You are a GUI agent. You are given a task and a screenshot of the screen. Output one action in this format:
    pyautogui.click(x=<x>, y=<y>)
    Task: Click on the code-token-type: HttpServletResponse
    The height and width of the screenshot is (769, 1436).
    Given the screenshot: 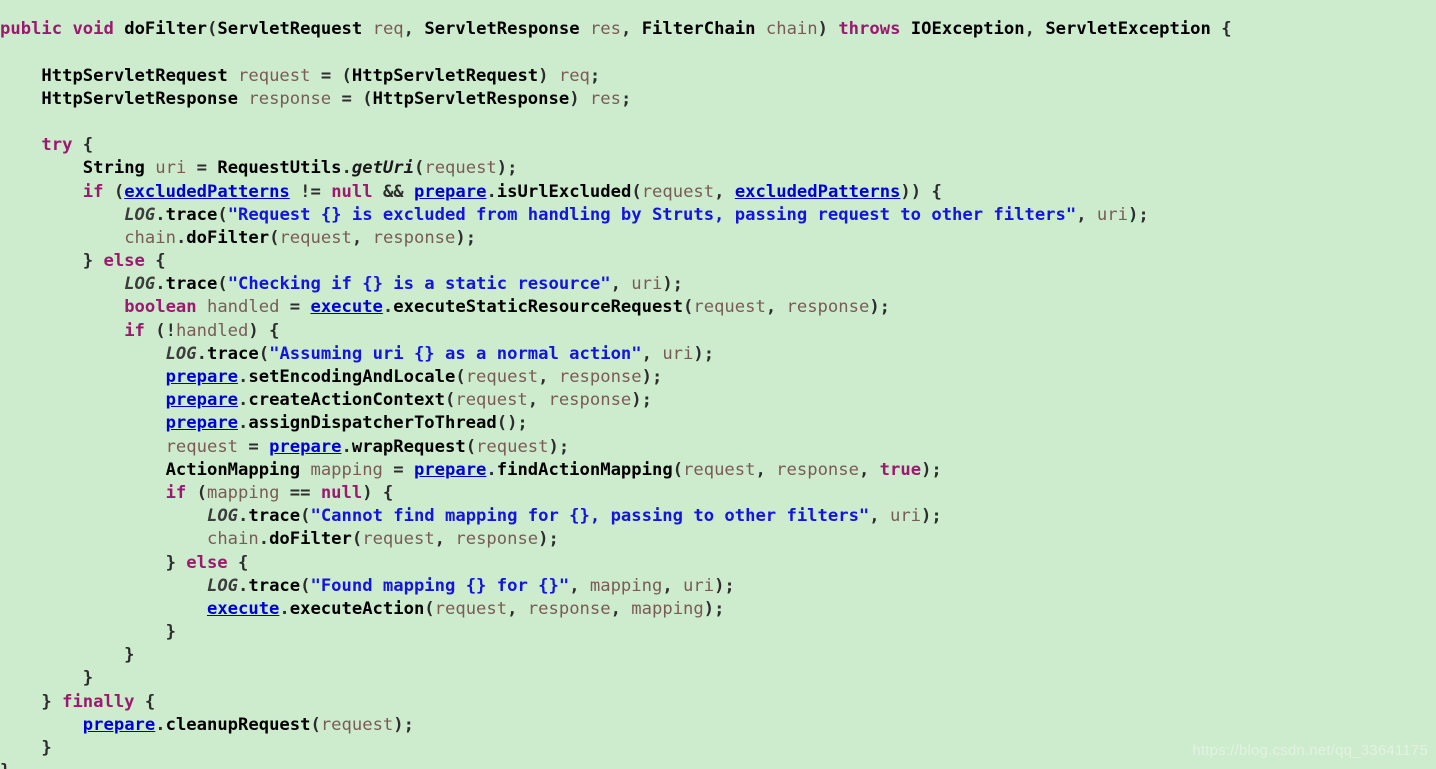 What is the action you would take?
    pyautogui.click(x=471, y=98)
    